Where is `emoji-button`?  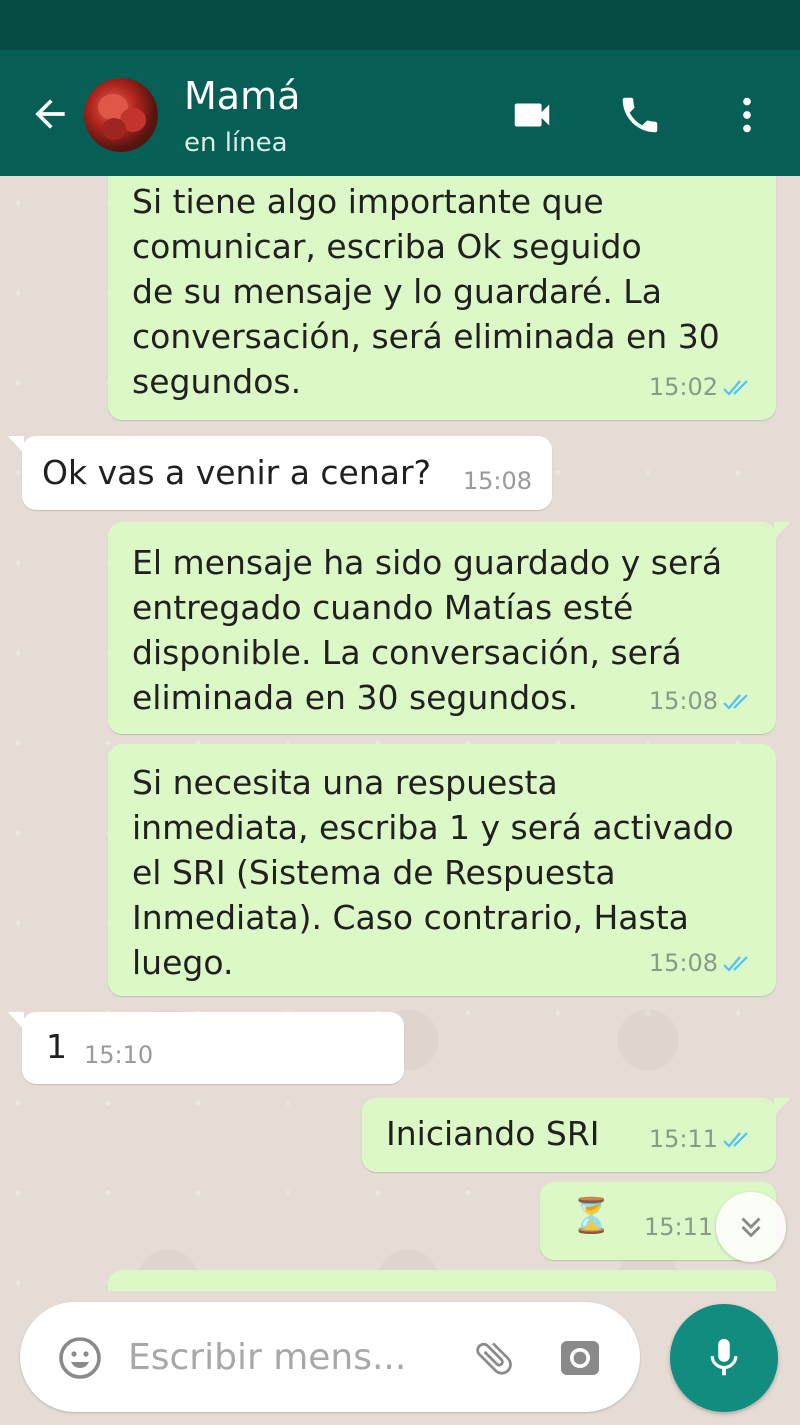 emoji-button is located at coordinates (80, 1358).